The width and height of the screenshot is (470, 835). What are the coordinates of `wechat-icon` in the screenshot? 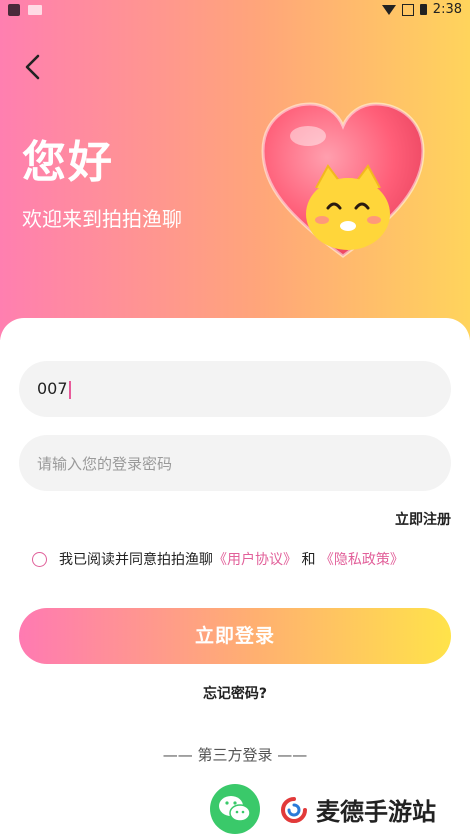 It's located at (235, 809).